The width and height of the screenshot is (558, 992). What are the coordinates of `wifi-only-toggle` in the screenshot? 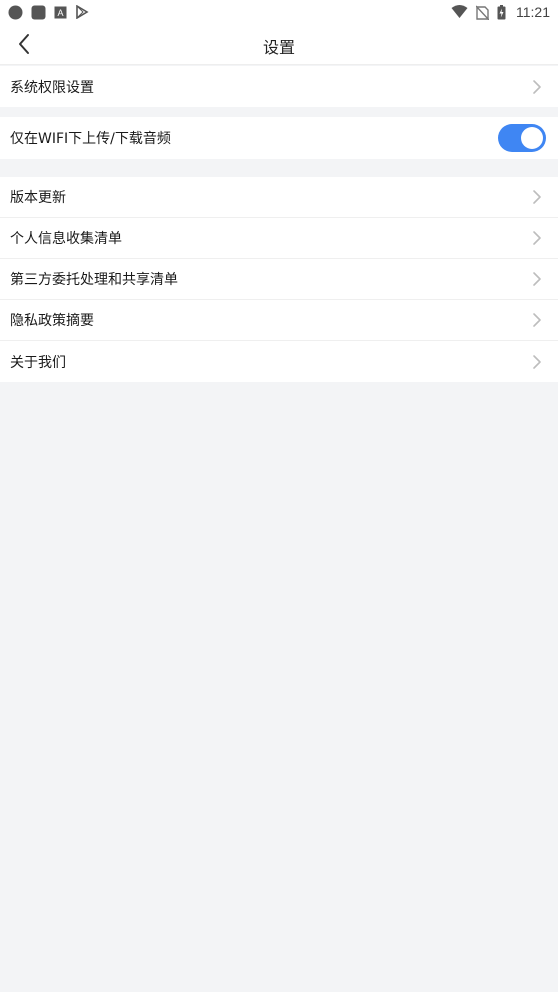 It's located at (522, 138).